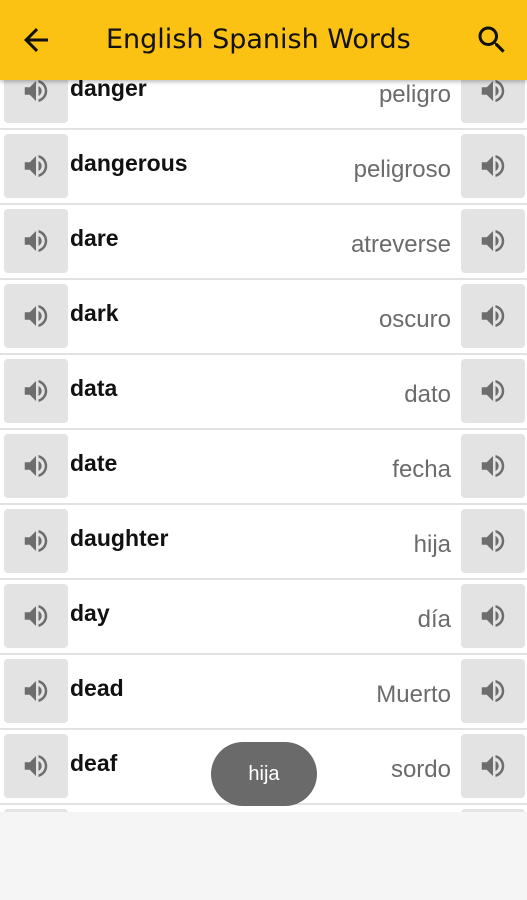 This screenshot has height=900, width=527. Describe the element at coordinates (414, 94) in the screenshot. I see `spanish-word: peligro` at that location.